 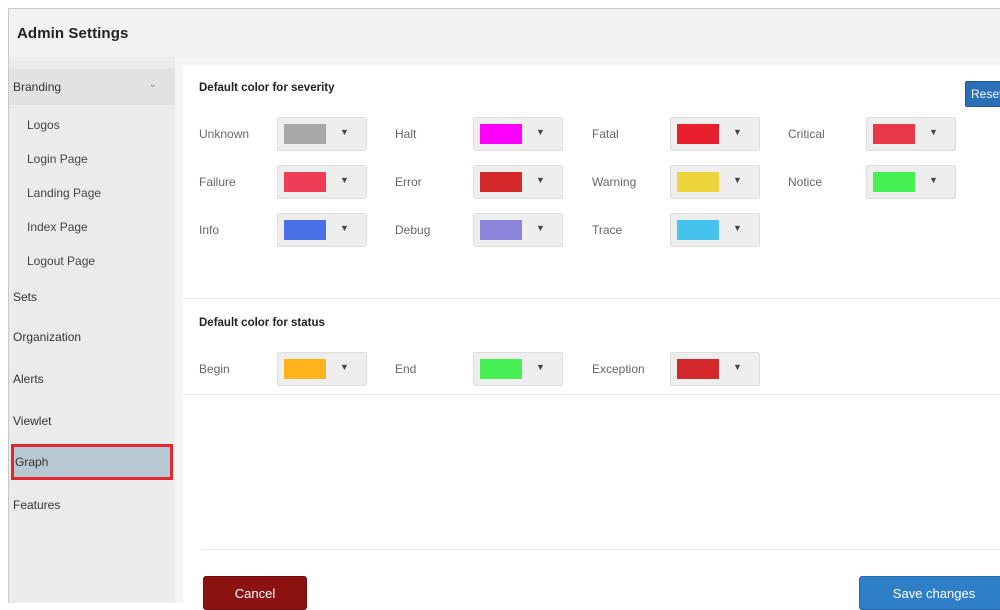 What do you see at coordinates (92, 87) in the screenshot?
I see `sidebar-item-branding: Branding ⌄` at bounding box center [92, 87].